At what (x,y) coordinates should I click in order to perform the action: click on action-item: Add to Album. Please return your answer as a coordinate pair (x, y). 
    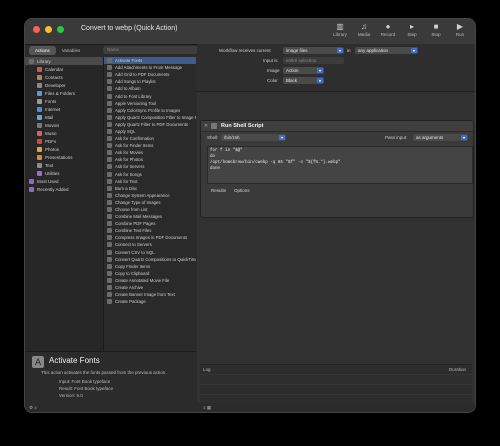
    Looking at the image, I should click on (150, 88).